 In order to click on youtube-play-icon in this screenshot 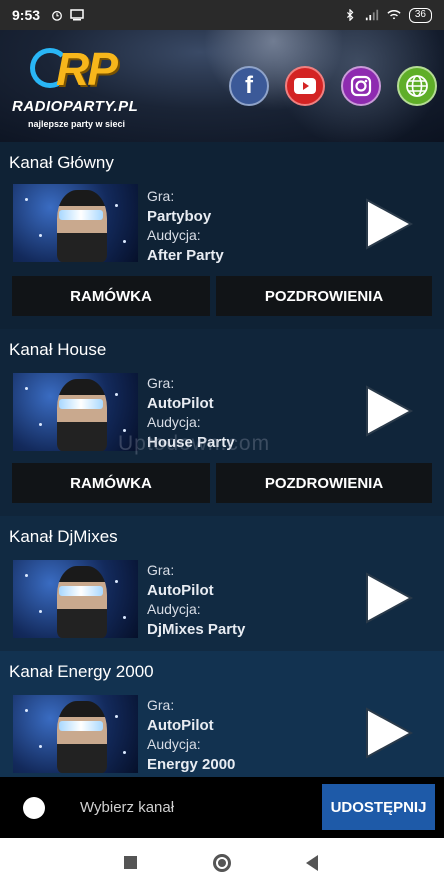, I will do `click(305, 86)`.